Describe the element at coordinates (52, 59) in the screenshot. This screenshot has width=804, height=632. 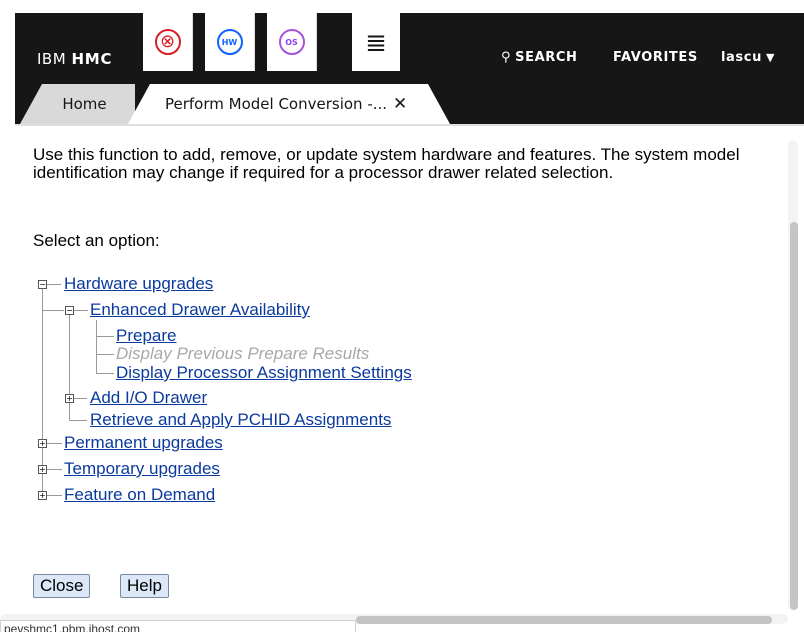
I see `brand-prefix: IBM` at that location.